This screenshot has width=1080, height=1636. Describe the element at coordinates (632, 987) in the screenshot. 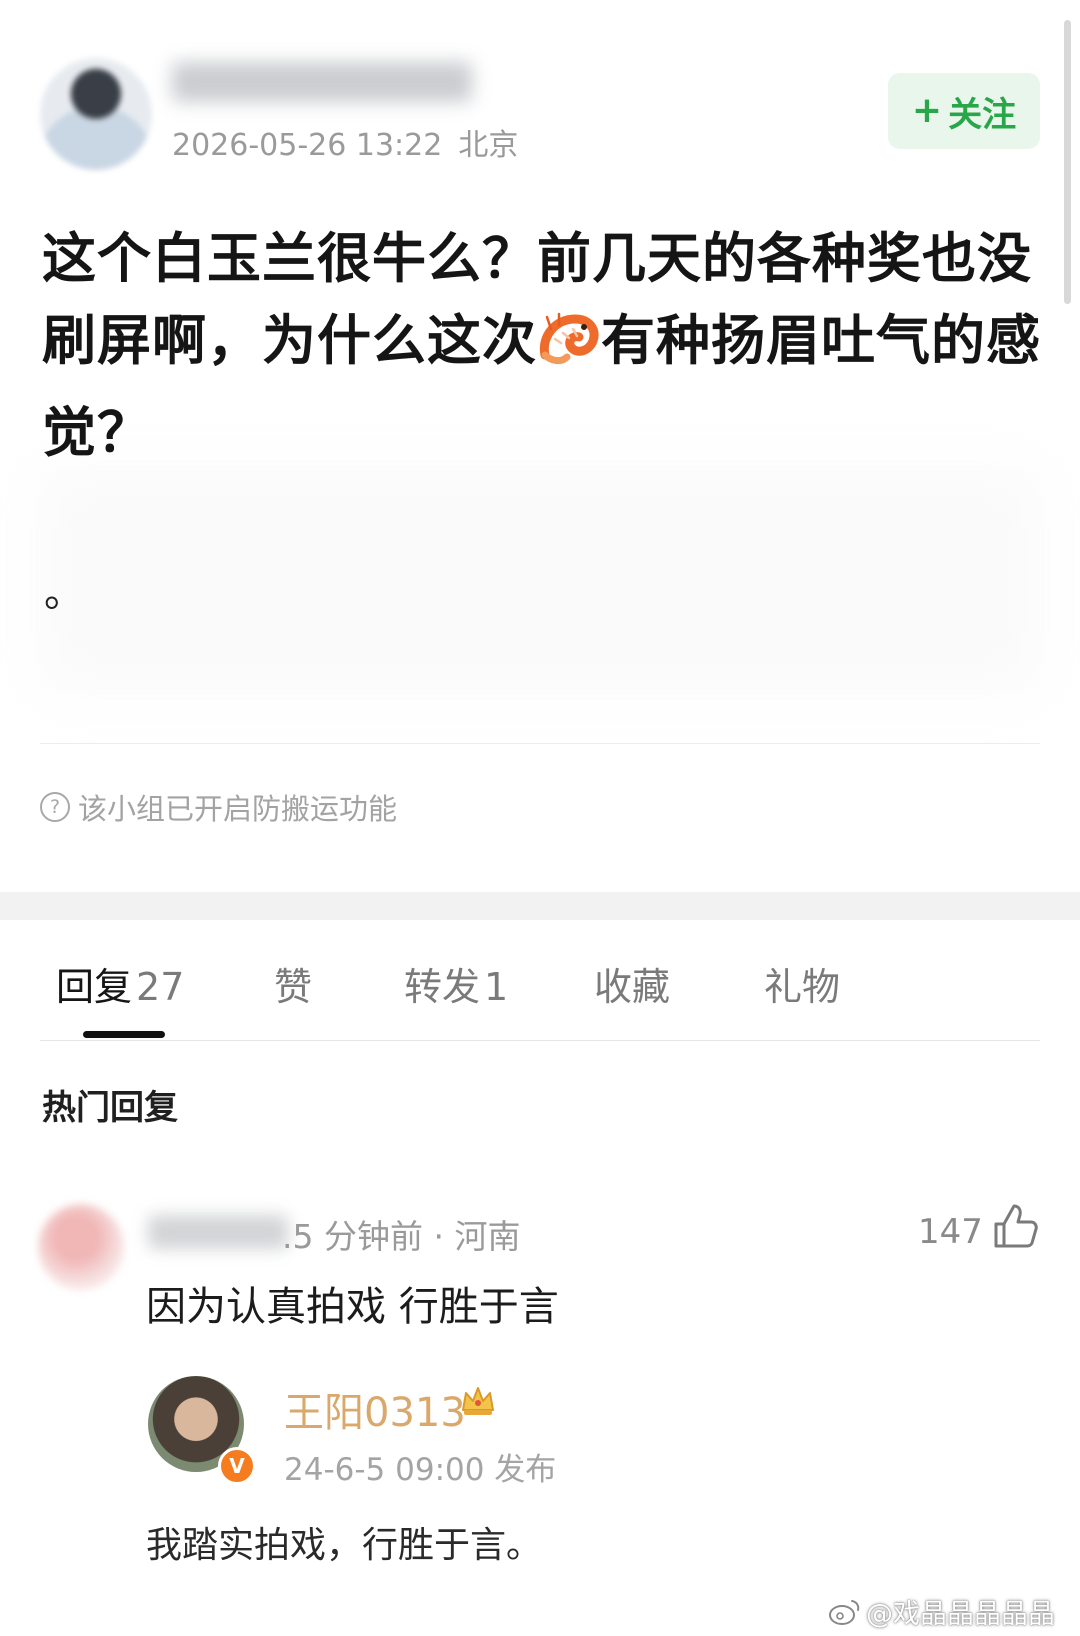

I see `tab-favorites-label: 收藏` at that location.